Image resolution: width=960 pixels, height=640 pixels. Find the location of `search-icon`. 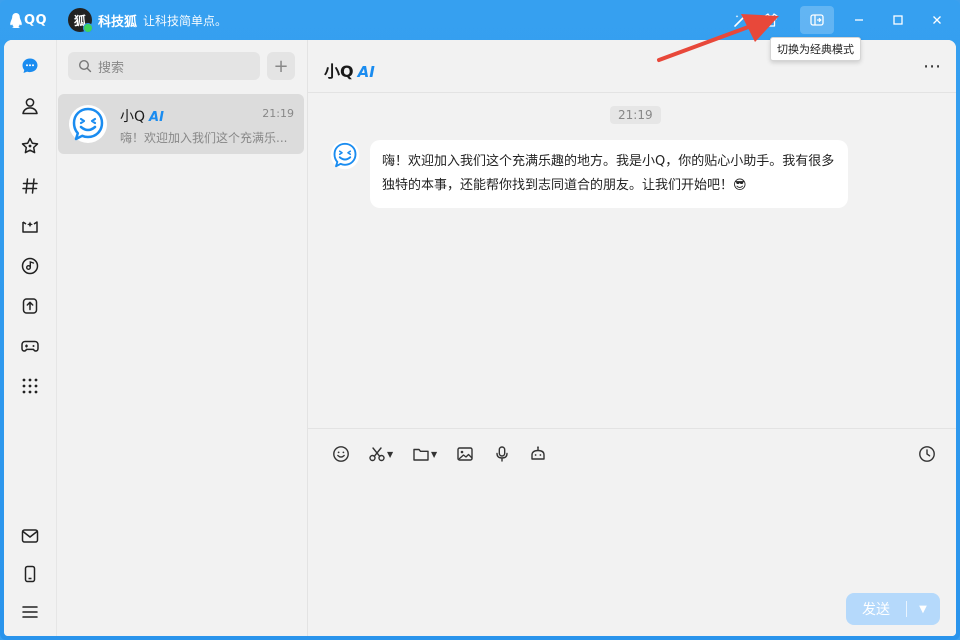

search-icon is located at coordinates (85, 66).